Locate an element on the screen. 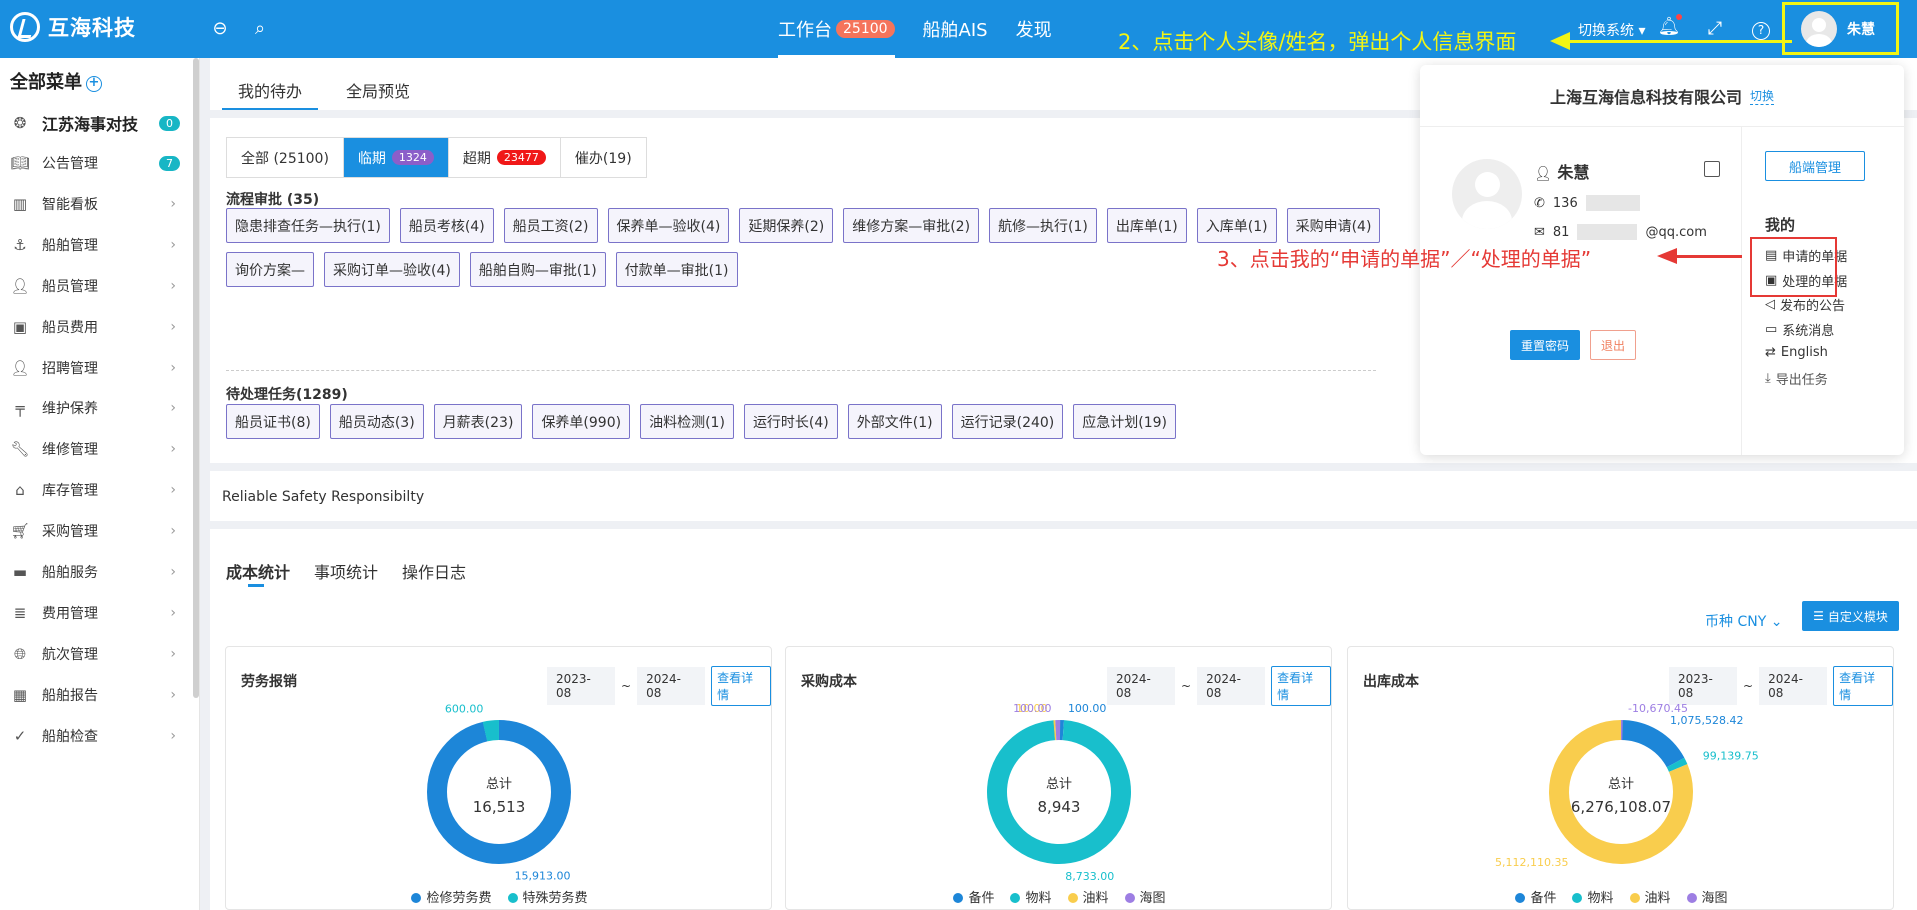 The height and width of the screenshot is (910, 1917). switch-company-link: 切换 is located at coordinates (1762, 96).